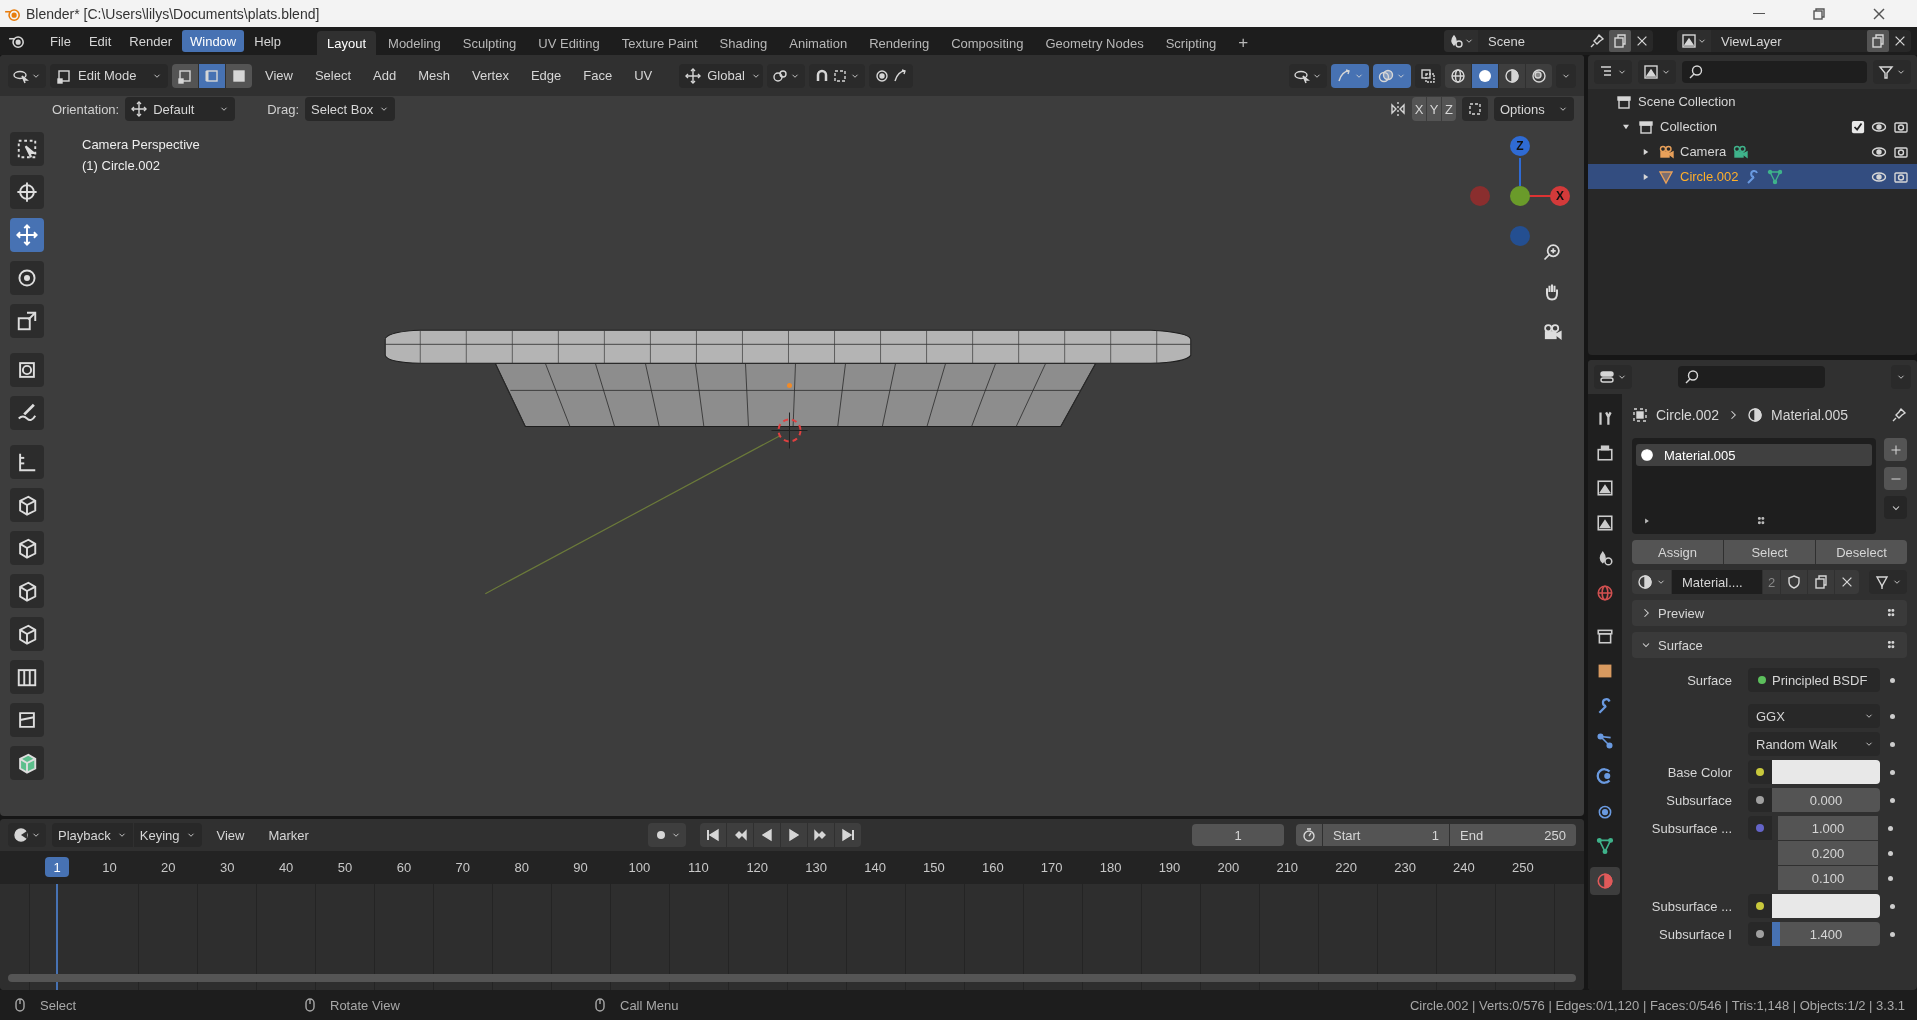  I want to click on slot-action-button: Select, so click(1769, 552).